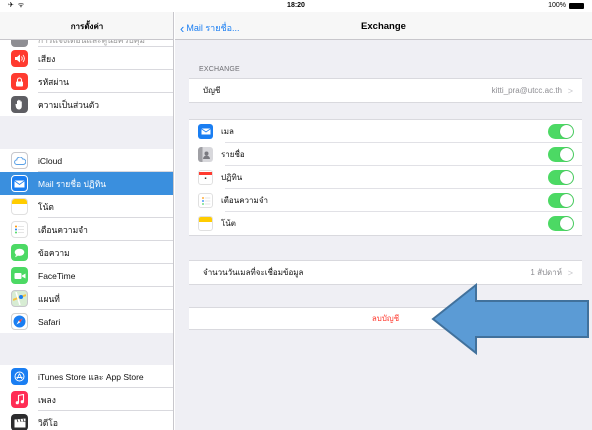 This screenshot has height=430, width=592. I want to click on battery-icon, so click(576, 6).